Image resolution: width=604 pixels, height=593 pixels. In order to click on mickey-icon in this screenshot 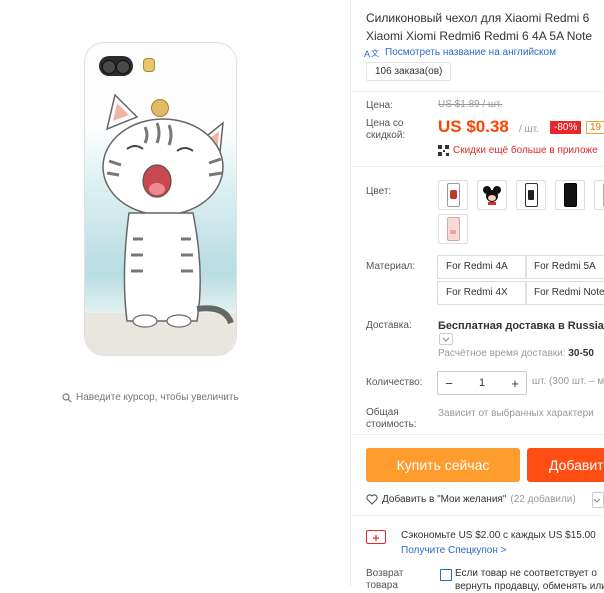, I will do `click(492, 195)`.